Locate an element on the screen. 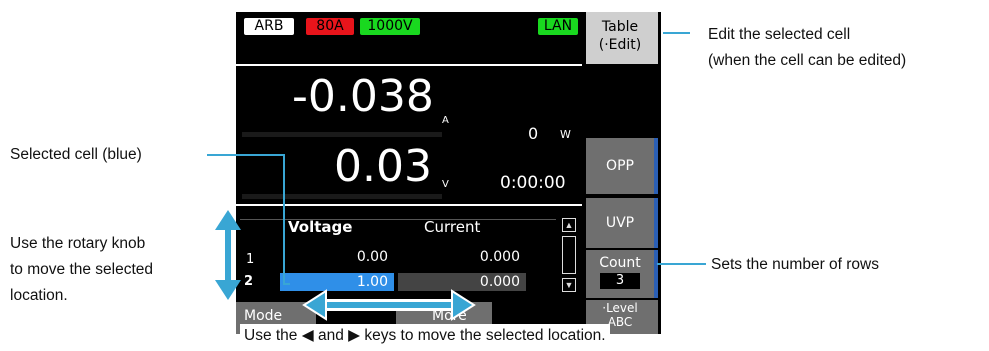  annotation-rotary-knob: location. is located at coordinates (39, 295).